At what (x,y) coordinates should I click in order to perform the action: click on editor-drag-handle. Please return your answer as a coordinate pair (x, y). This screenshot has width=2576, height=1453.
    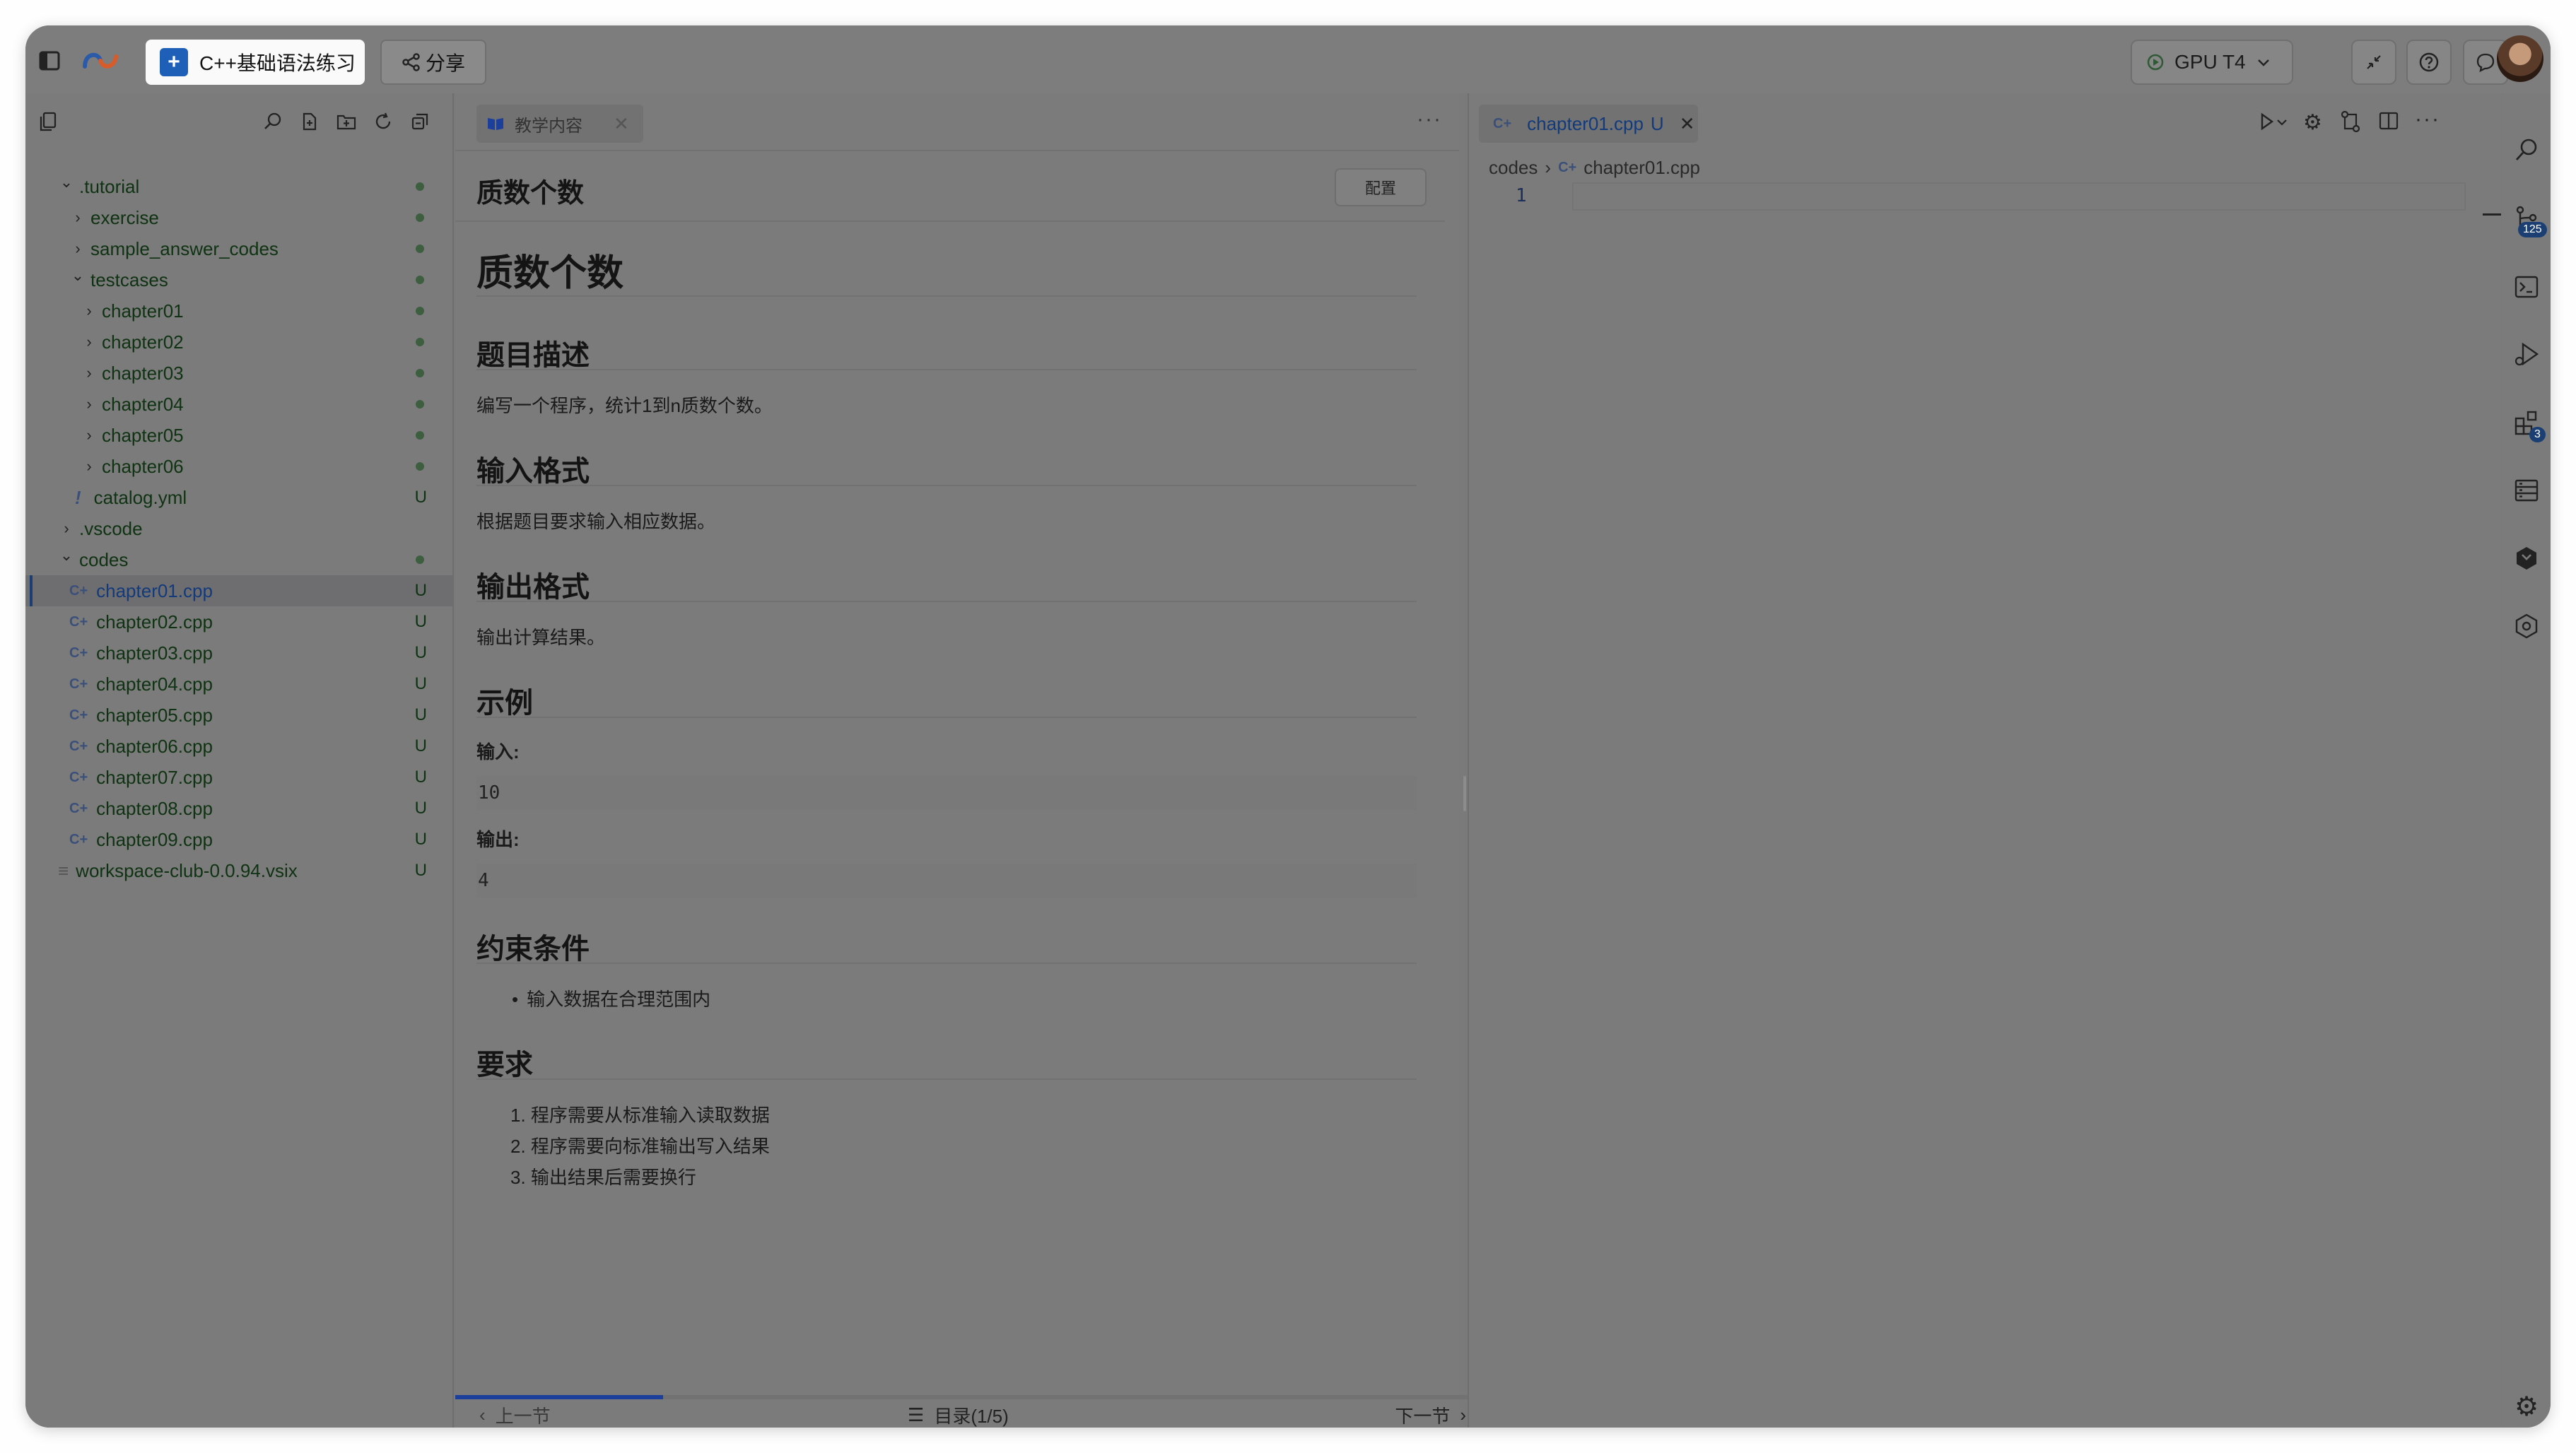
    Looking at the image, I should click on (1464, 793).